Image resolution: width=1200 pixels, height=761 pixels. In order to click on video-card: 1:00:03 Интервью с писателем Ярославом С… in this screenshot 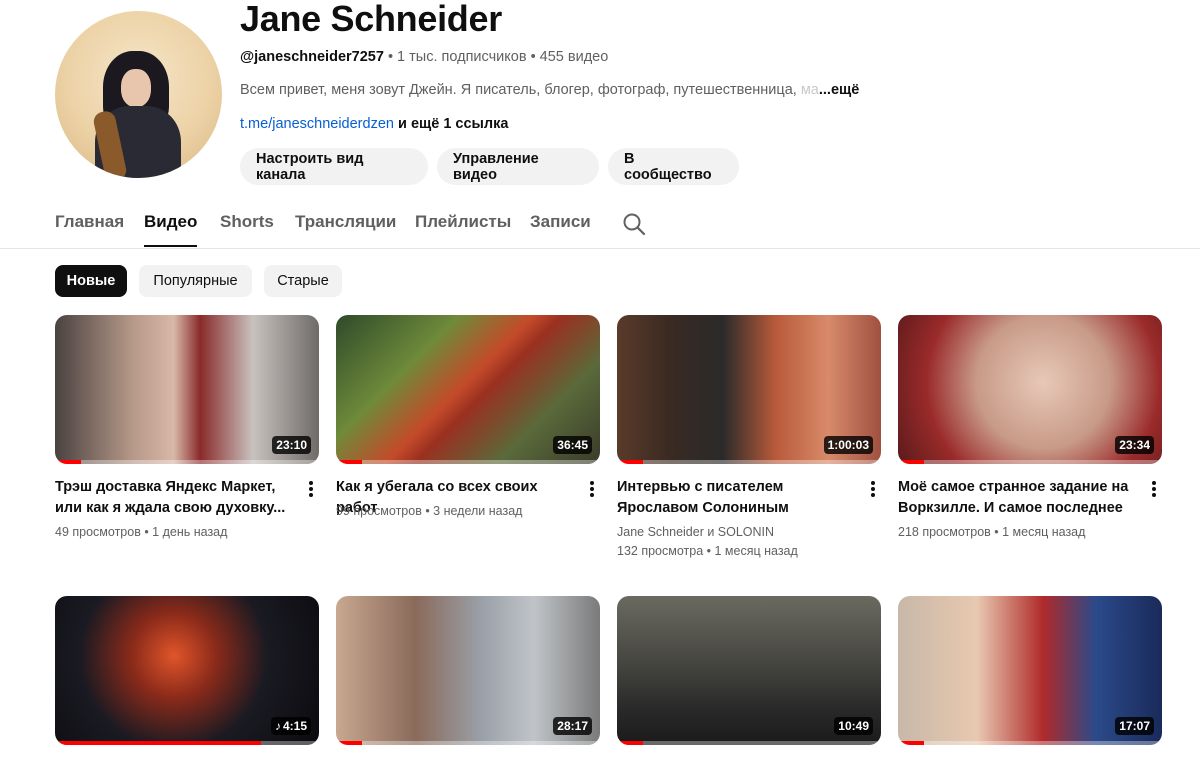, I will do `click(749, 436)`.